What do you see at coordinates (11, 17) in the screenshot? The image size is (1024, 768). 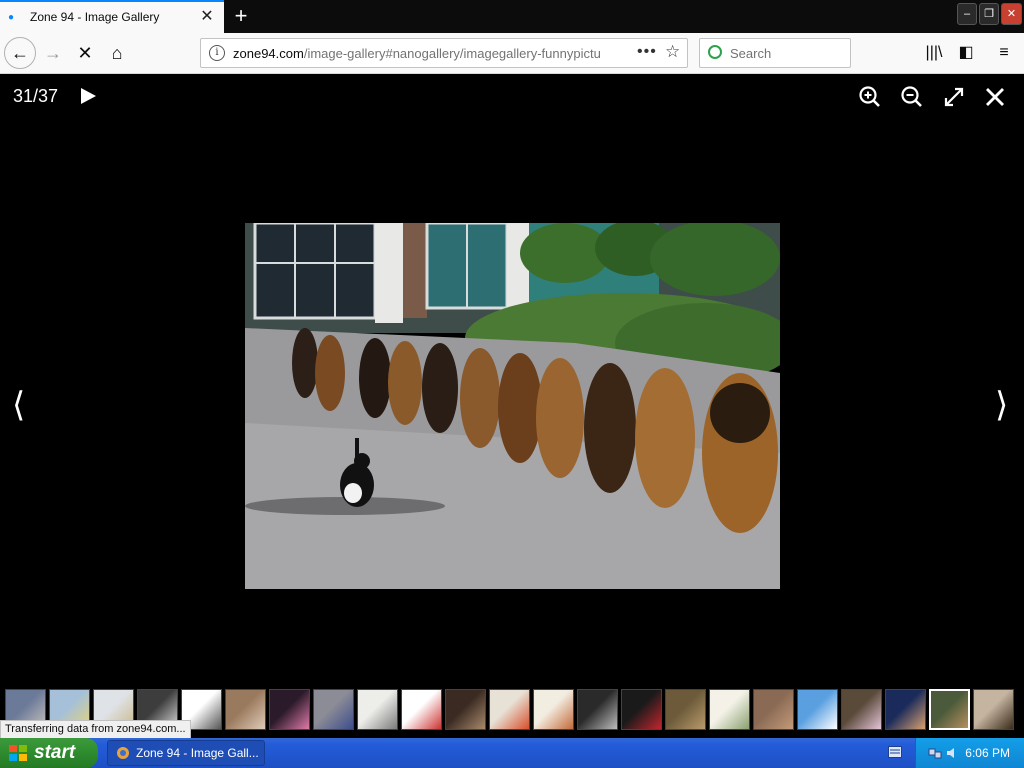 I see `loading-favicon-icon: ●` at bounding box center [11, 17].